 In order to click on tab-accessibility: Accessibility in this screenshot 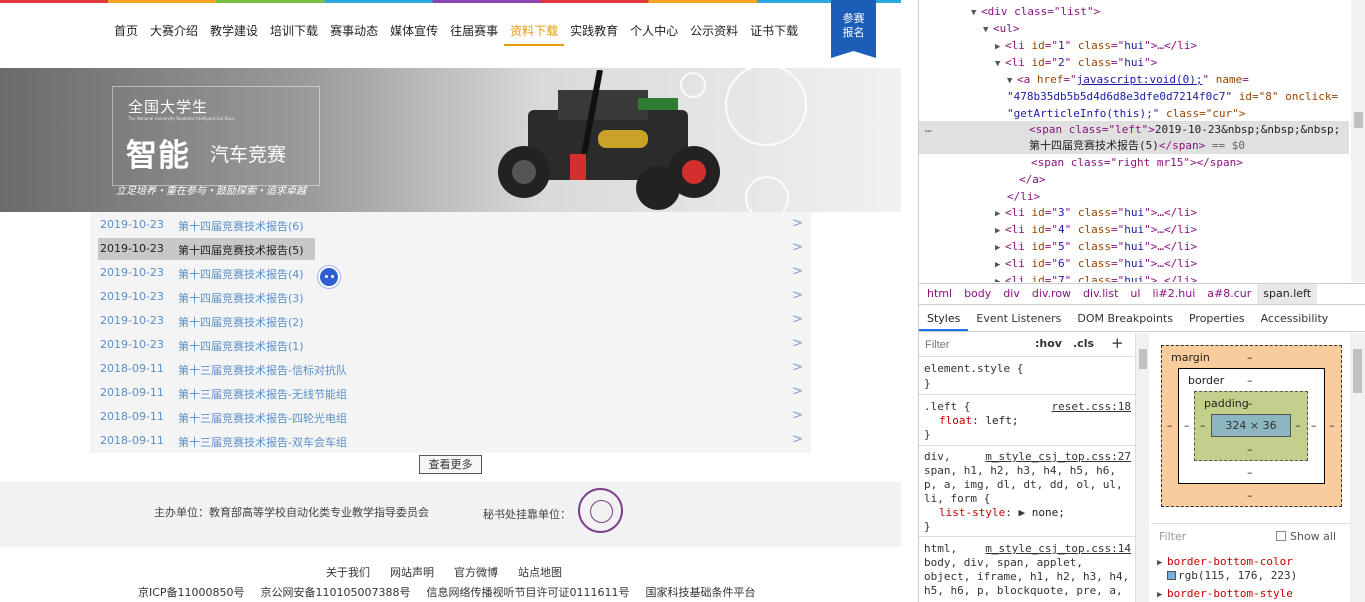, I will do `click(1295, 318)`.